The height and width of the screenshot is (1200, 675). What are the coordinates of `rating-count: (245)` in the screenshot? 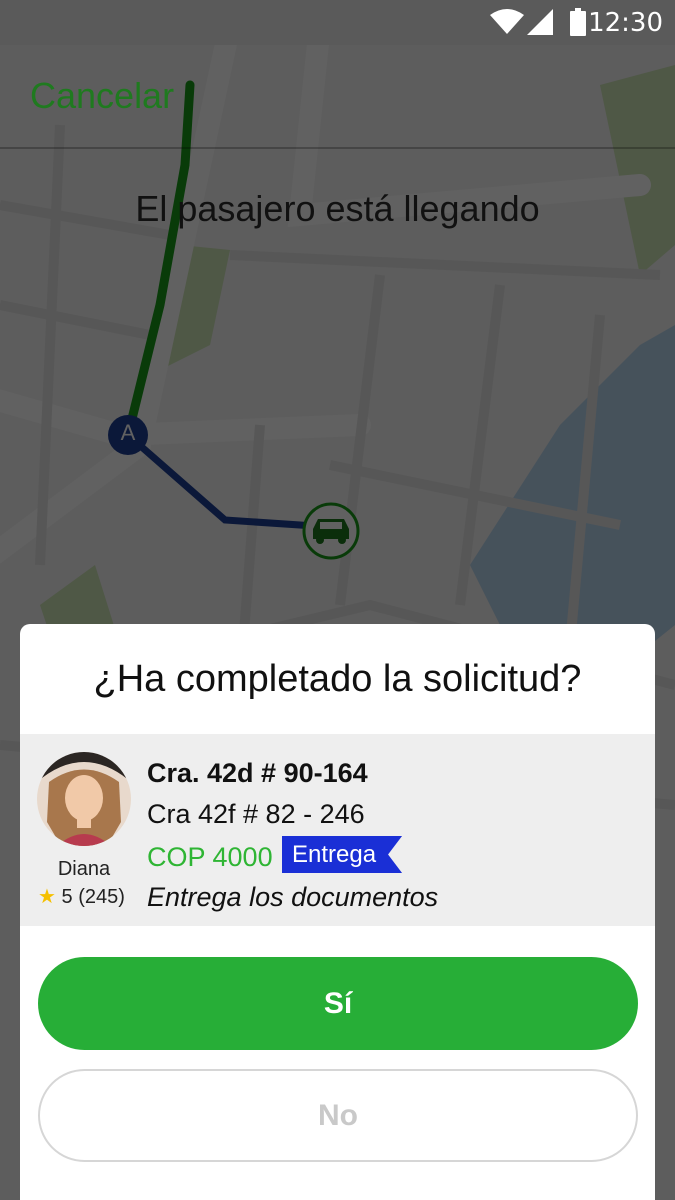 It's located at (101, 897).